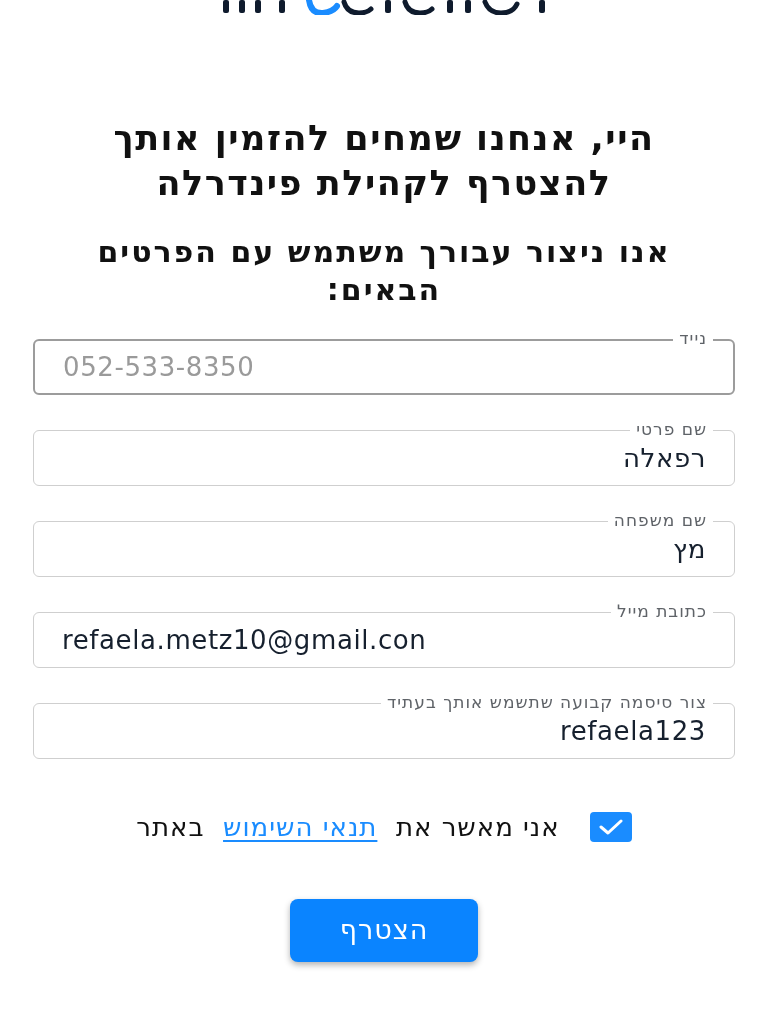 The height and width of the screenshot is (1024, 768). Describe the element at coordinates (384, 930) in the screenshot. I see `join-button: הצטרף` at that location.